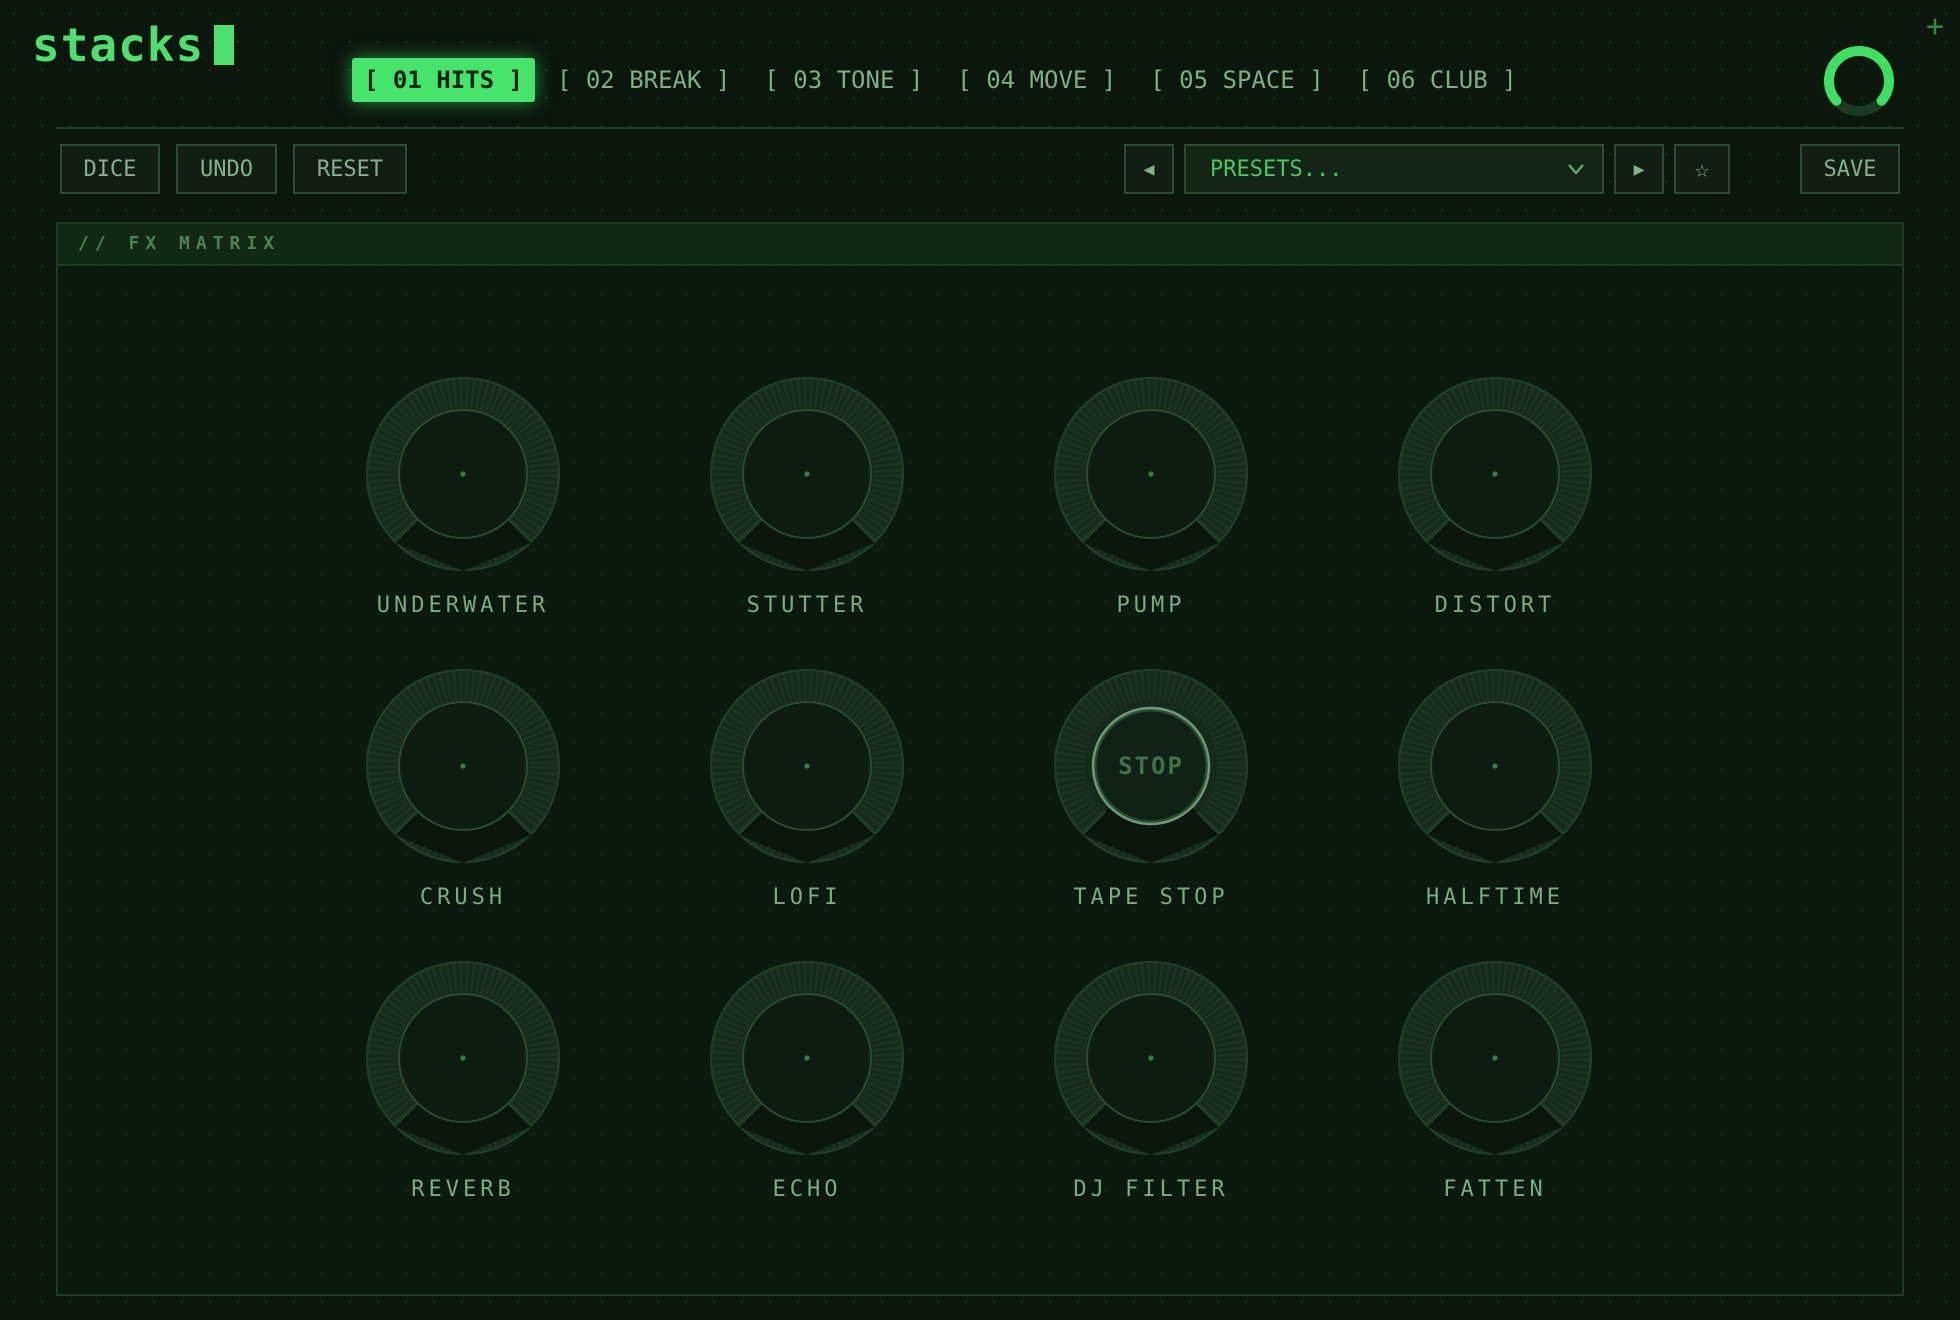  I want to click on knob-label: TAPE STOP, so click(1151, 897).